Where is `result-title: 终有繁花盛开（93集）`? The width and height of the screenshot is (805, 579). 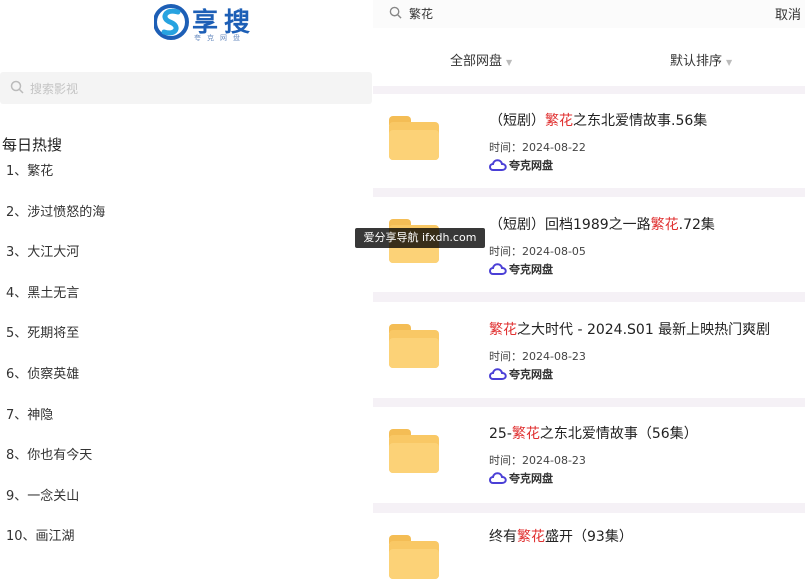
result-title: 终有繁花盛开（93集） is located at coordinates (561, 536).